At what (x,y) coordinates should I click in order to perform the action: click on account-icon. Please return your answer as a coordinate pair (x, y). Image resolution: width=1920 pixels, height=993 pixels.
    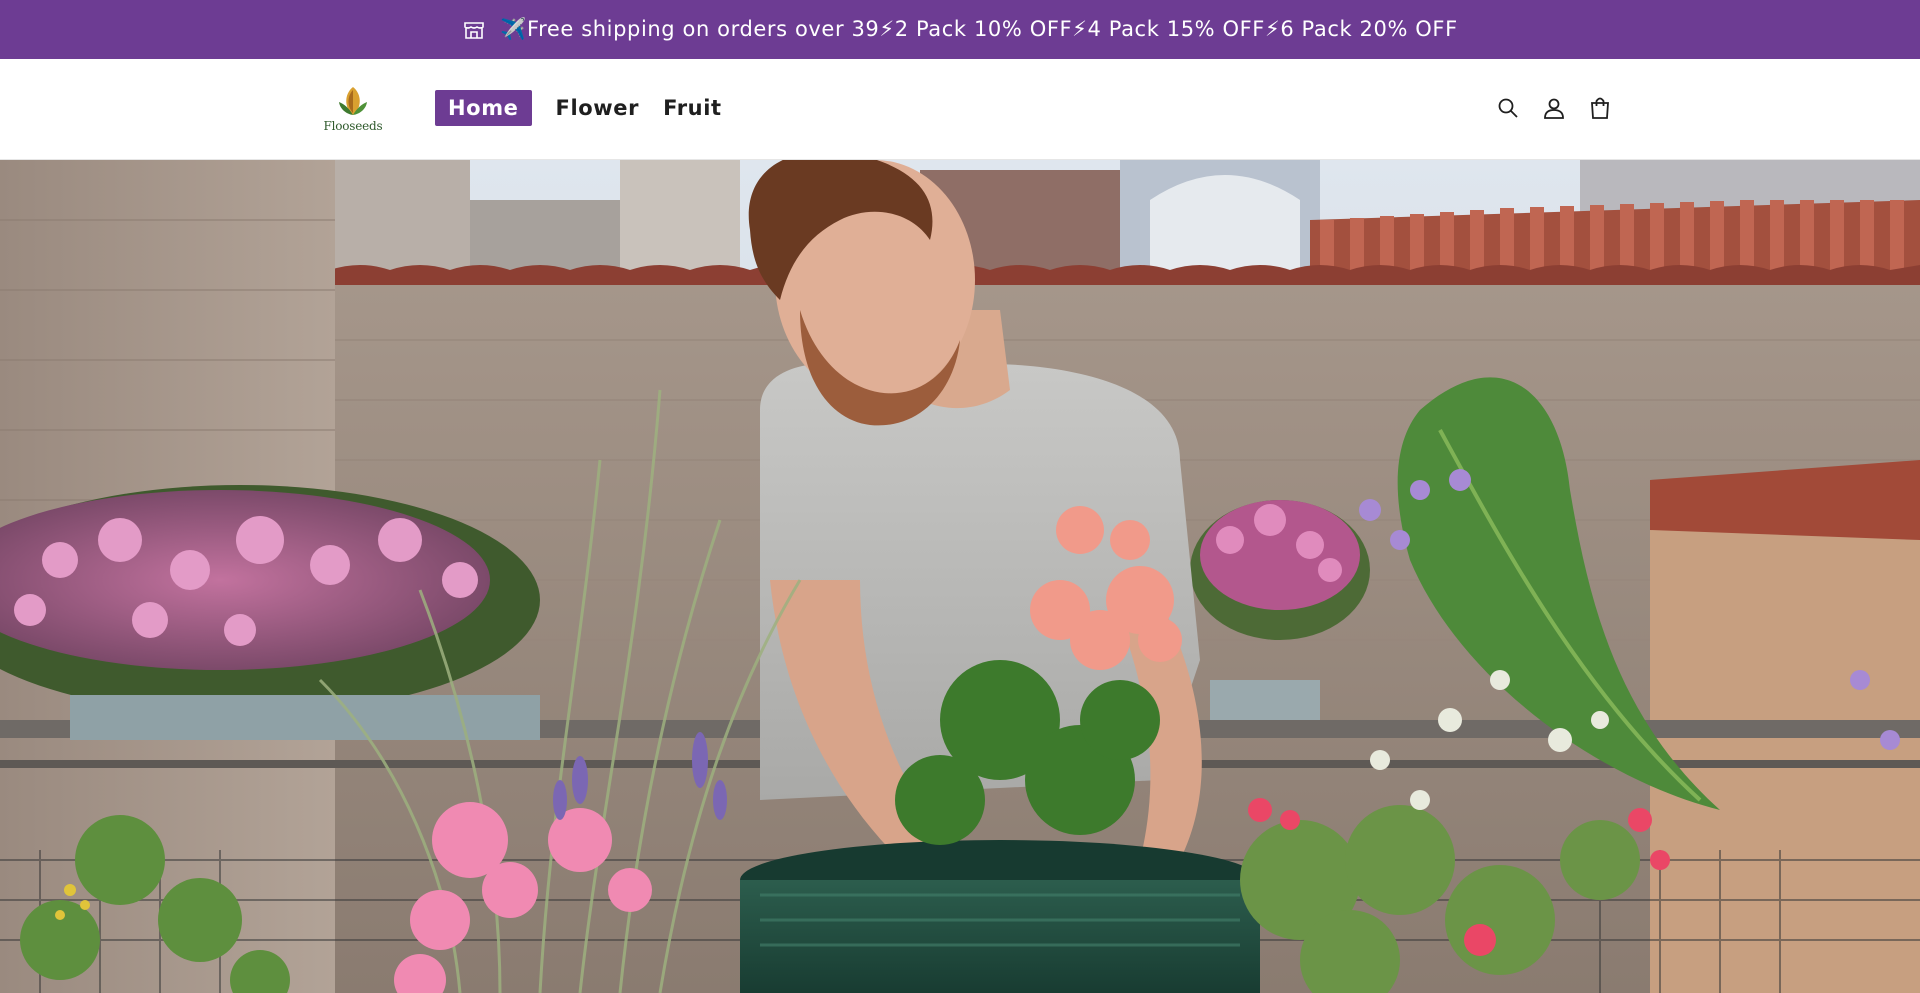
    Looking at the image, I should click on (1554, 108).